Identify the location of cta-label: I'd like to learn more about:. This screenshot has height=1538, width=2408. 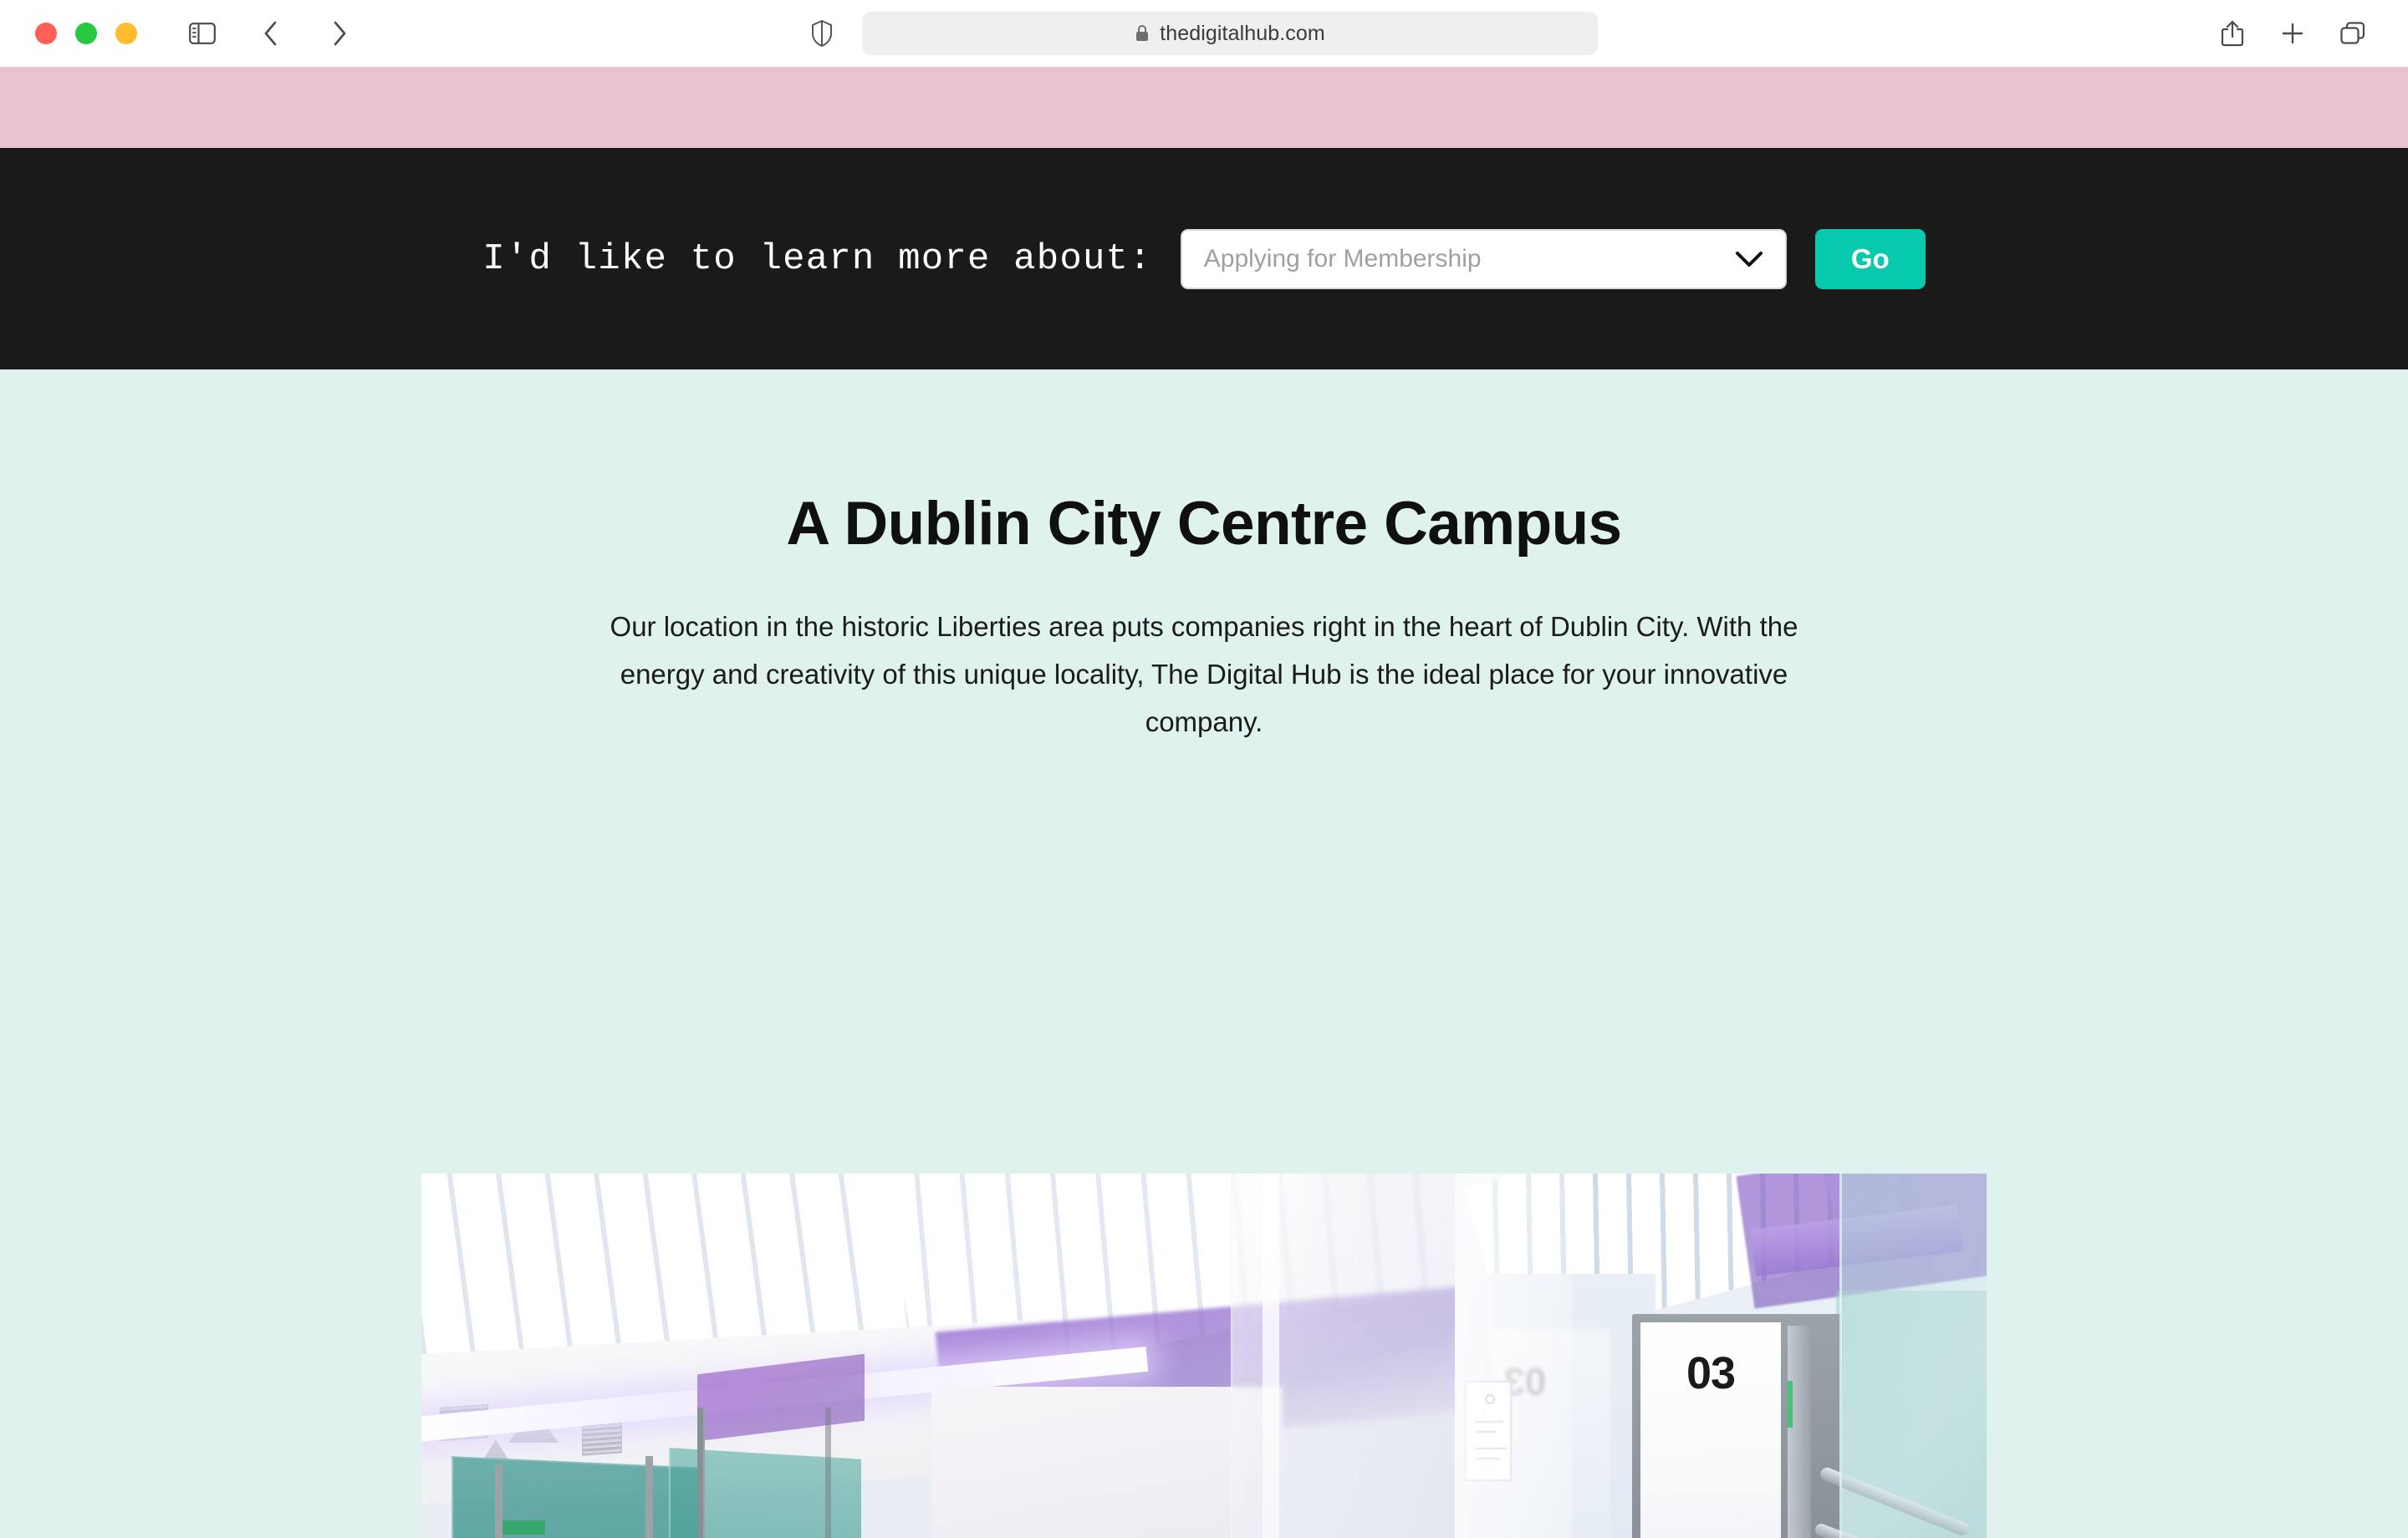
(817, 259).